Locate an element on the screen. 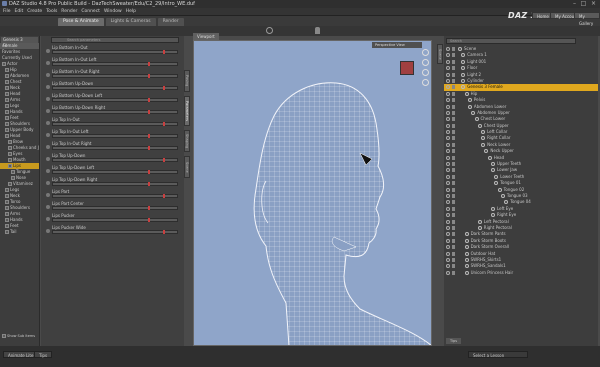 The height and width of the screenshot is (367, 600). param-slider: Lips Part Center is located at coordinates (112, 207).